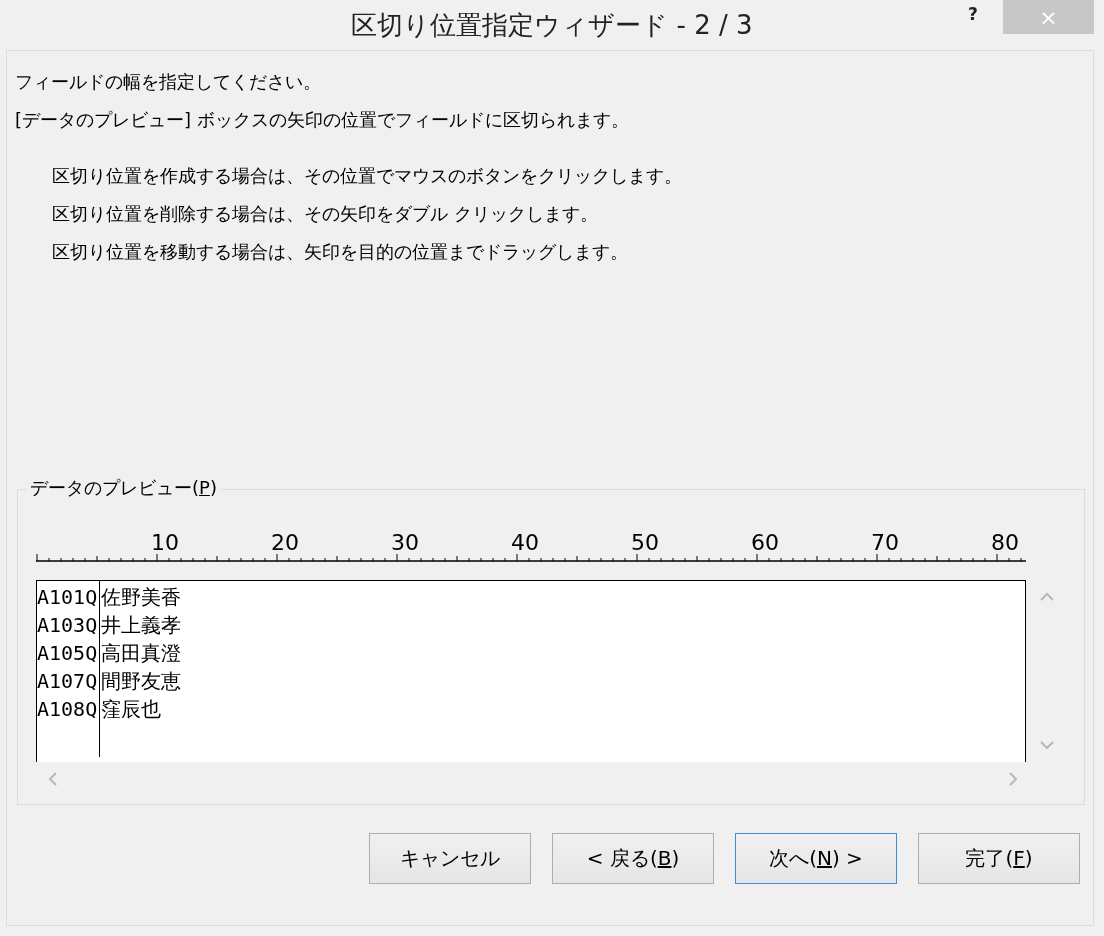 The height and width of the screenshot is (936, 1104). I want to click on scroll-down-icon, so click(1047, 745).